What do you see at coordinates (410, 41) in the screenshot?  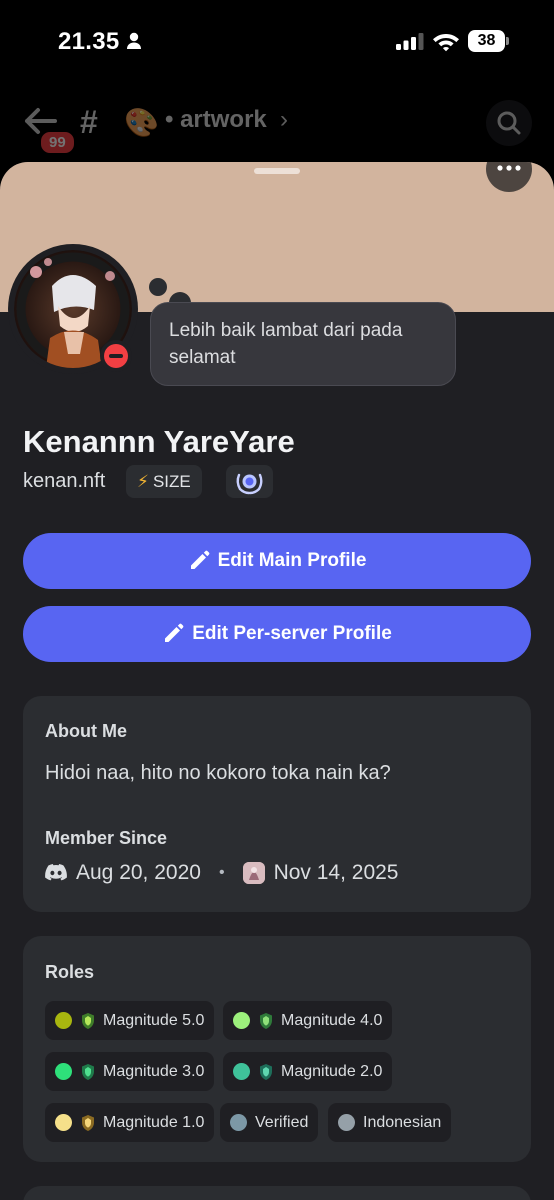 I see `cellular-signal-icon` at bounding box center [410, 41].